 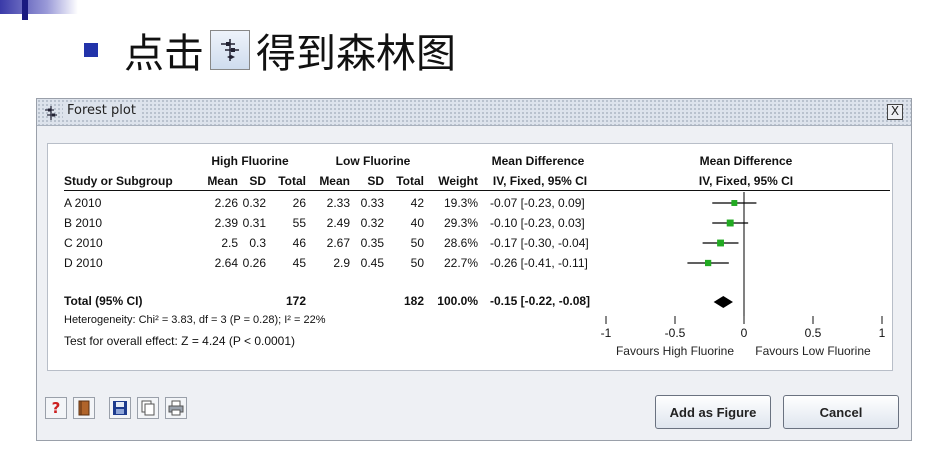 What do you see at coordinates (222, 181) in the screenshot?
I see `mean1-header: Mean` at bounding box center [222, 181].